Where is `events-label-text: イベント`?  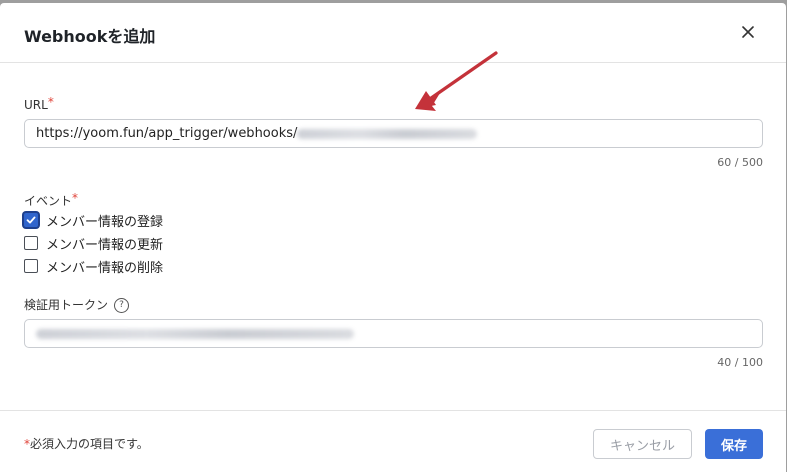 events-label-text: イベント is located at coordinates (48, 201).